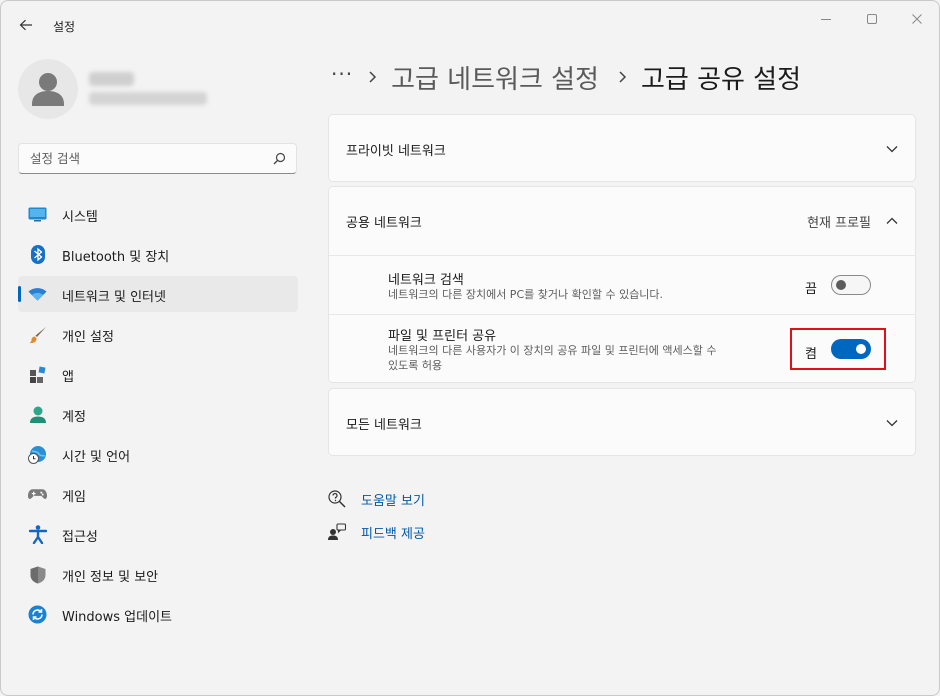 The image size is (940, 696). What do you see at coordinates (158, 214) in the screenshot?
I see `sidebar-item-system: 시스템` at bounding box center [158, 214].